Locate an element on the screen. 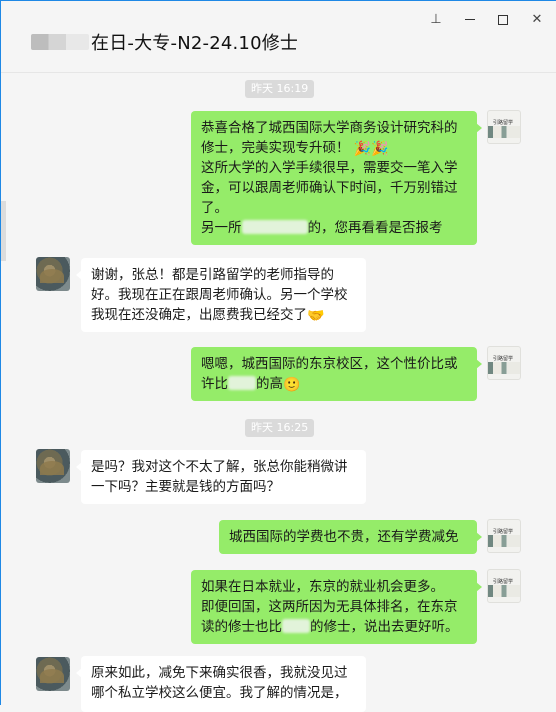 Image resolution: width=556 pixels, height=712 pixels. message-line: 城西国际的学费也不贵，还有学费减免 is located at coordinates (344, 537).